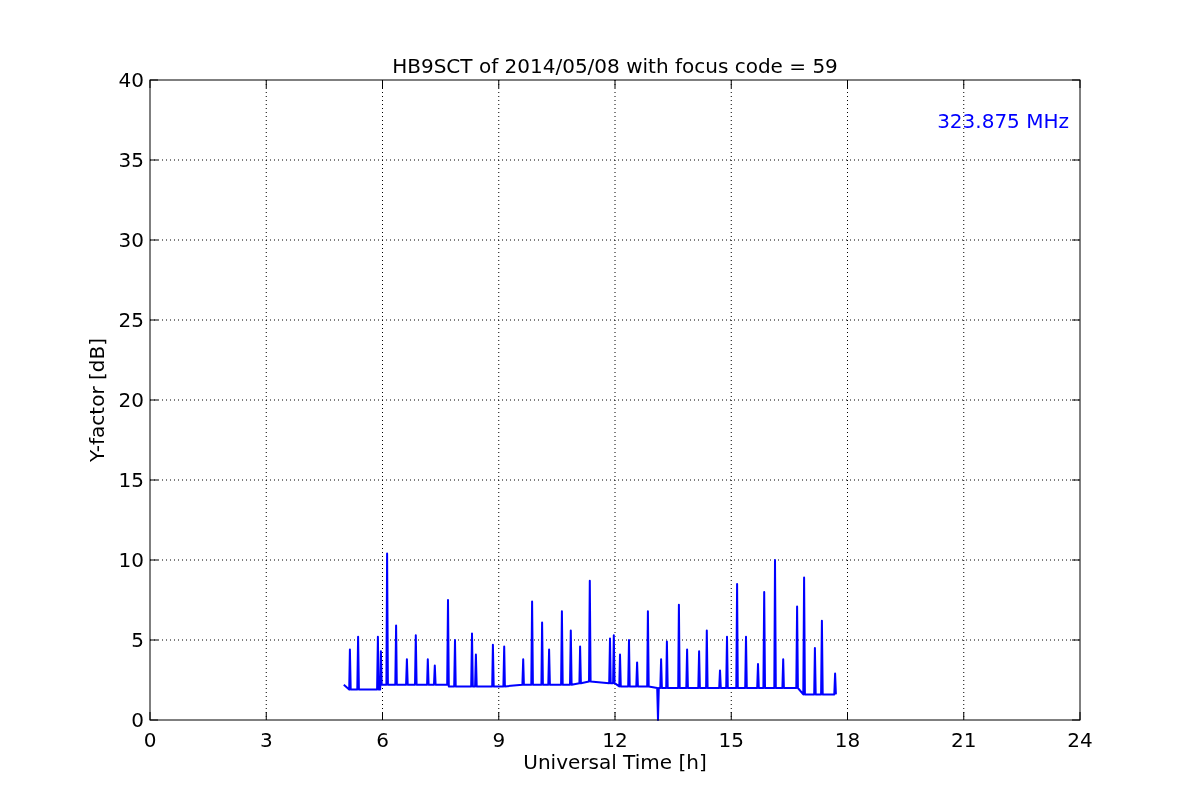 This screenshot has width=1200, height=800. I want to click on tick-label: 3, so click(266, 740).